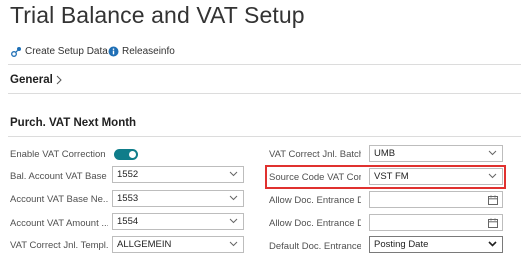  I want to click on create-setup-data-button: Create Setup Data, so click(59, 51).